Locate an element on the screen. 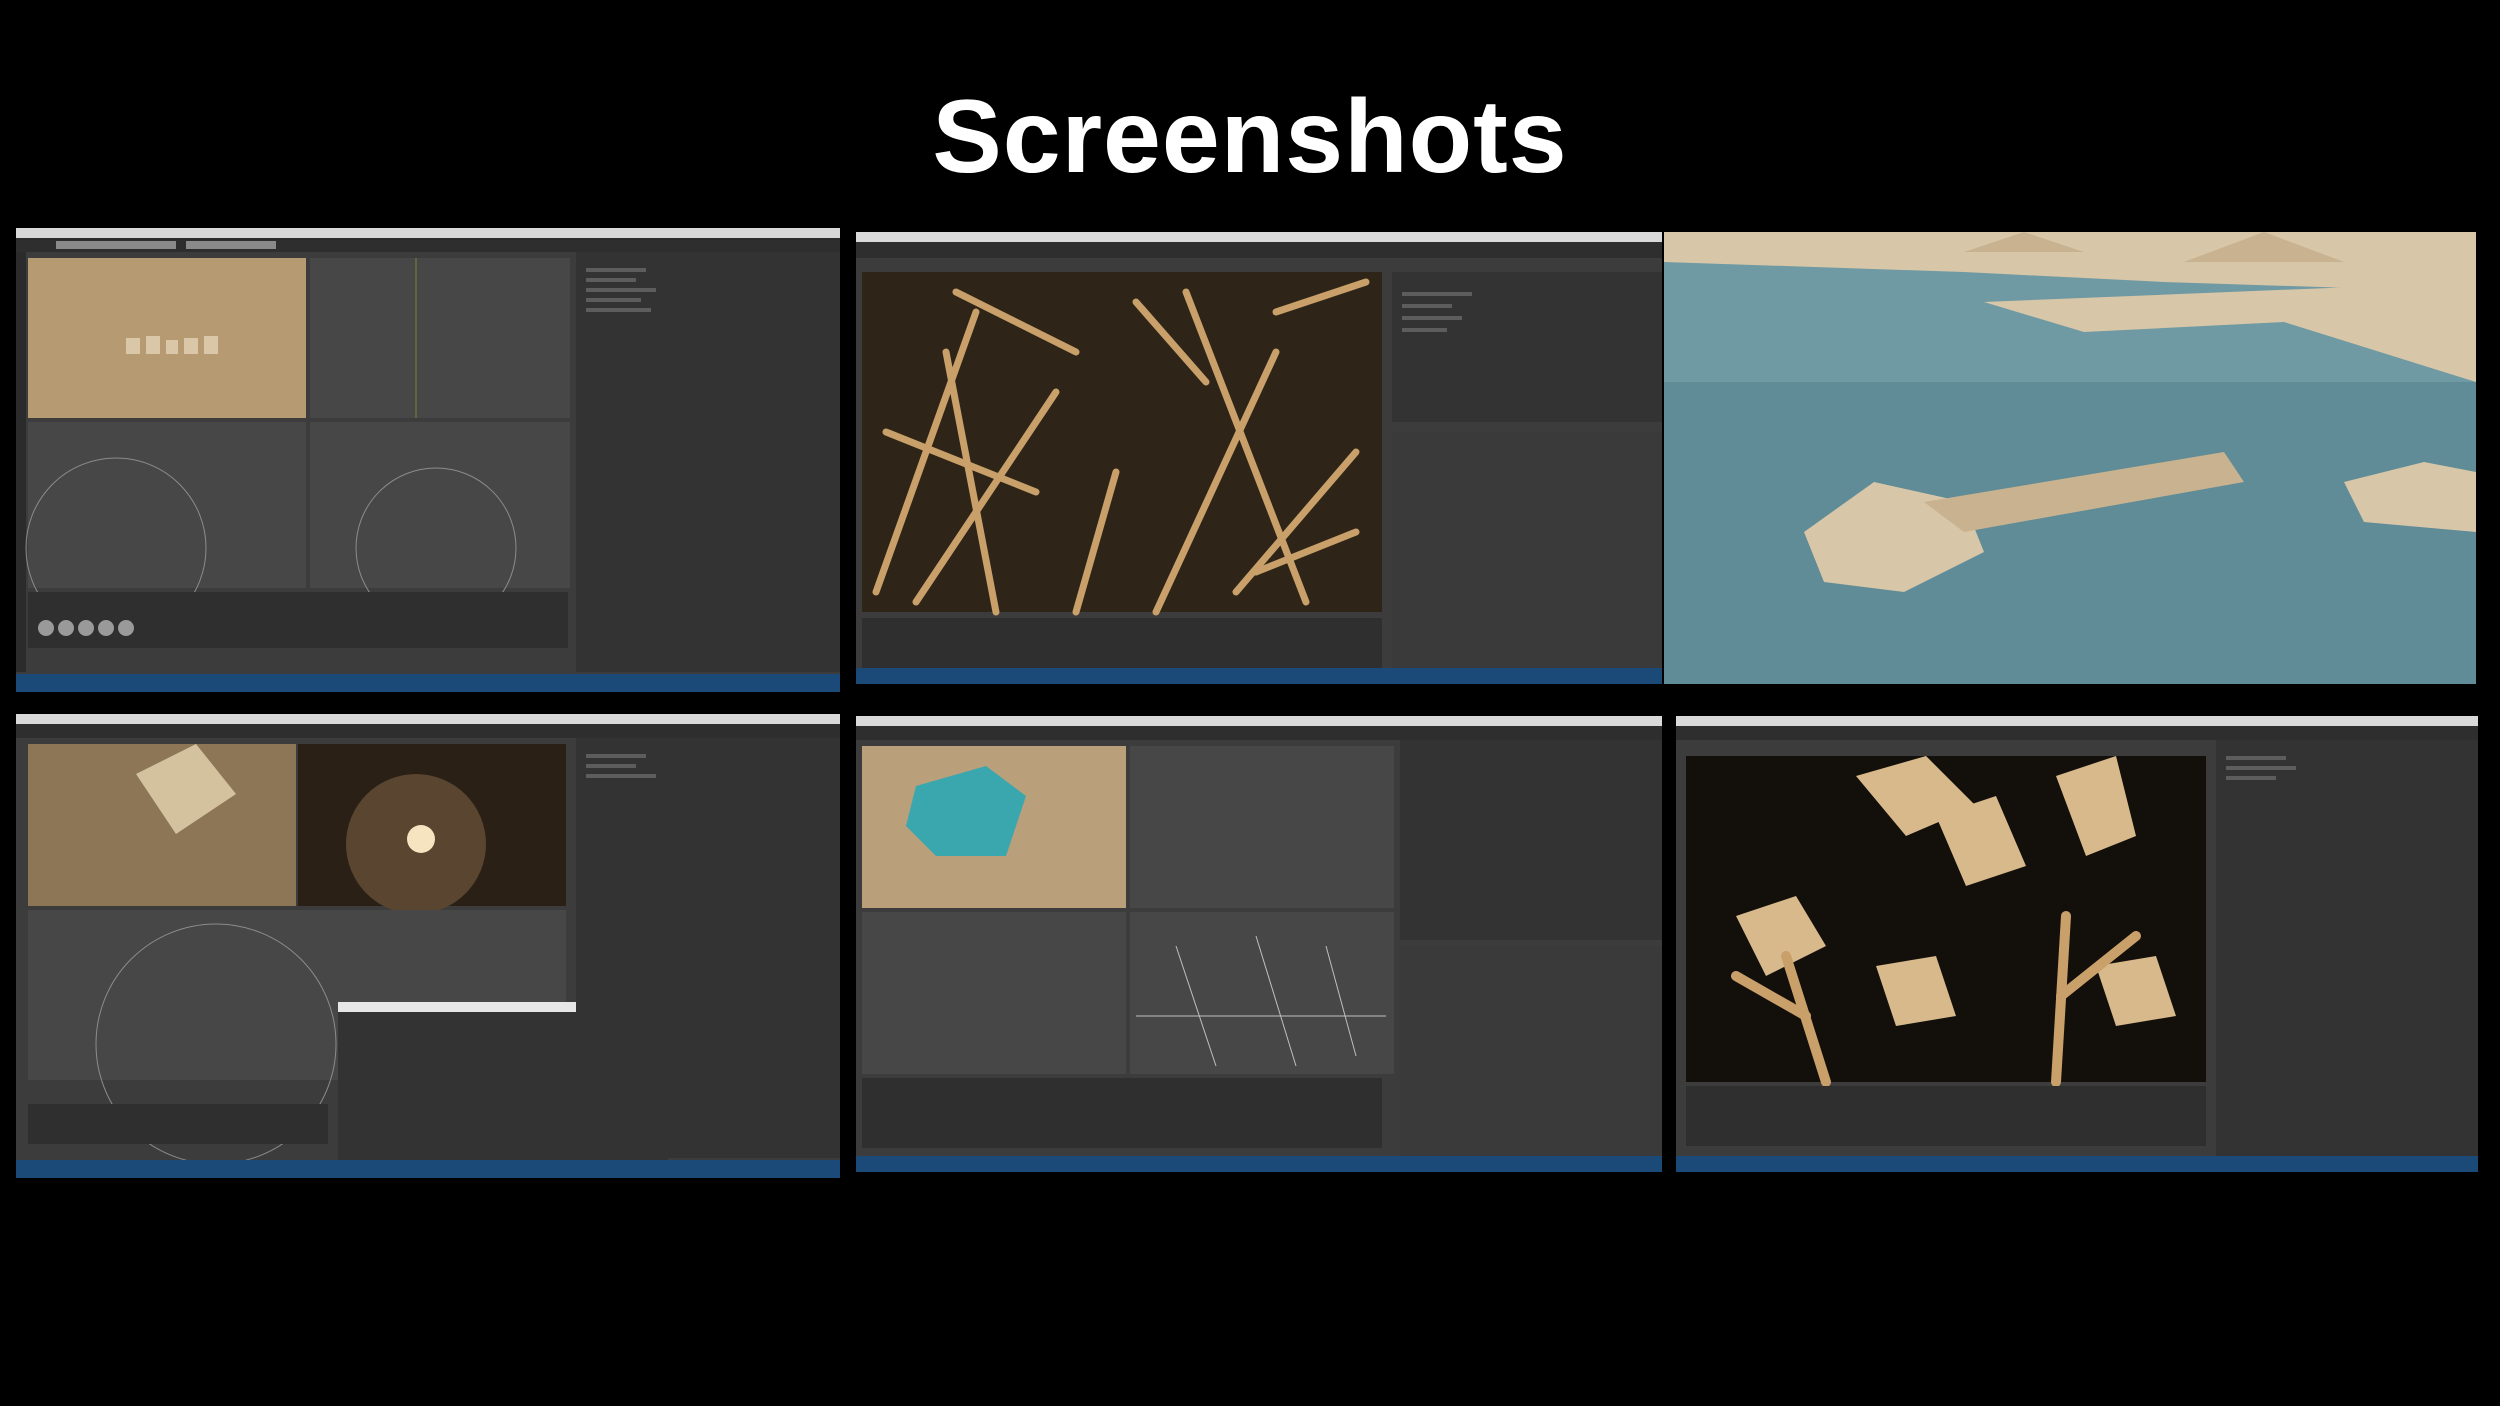 Image resolution: width=2500 pixels, height=1406 pixels. screenshot-render-beach is located at coordinates (2070, 458).